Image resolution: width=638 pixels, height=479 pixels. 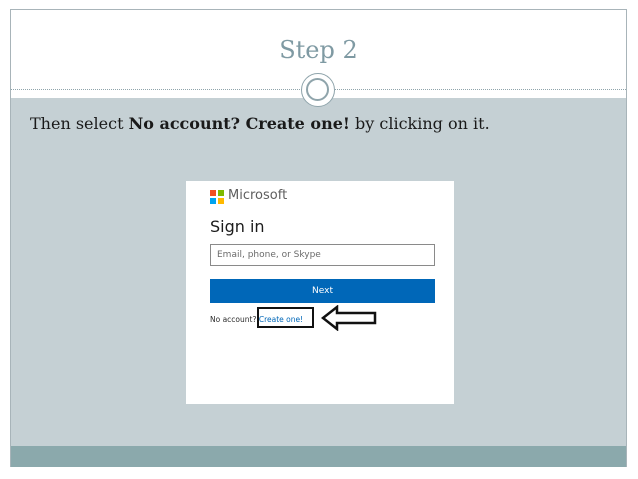 I want to click on slide-title: Step 2, so click(x=318, y=50).